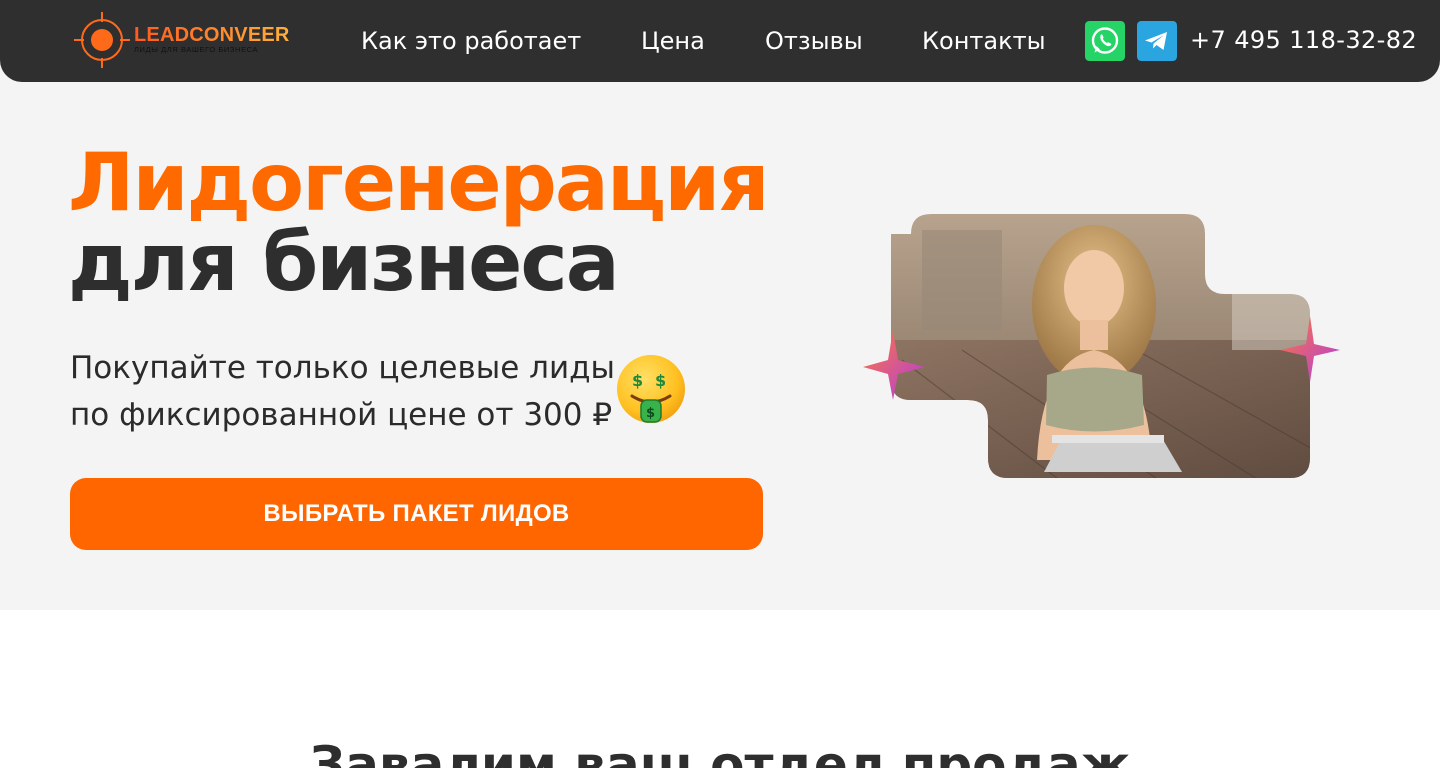  I want to click on nav-item-price: Цена, so click(673, 41).